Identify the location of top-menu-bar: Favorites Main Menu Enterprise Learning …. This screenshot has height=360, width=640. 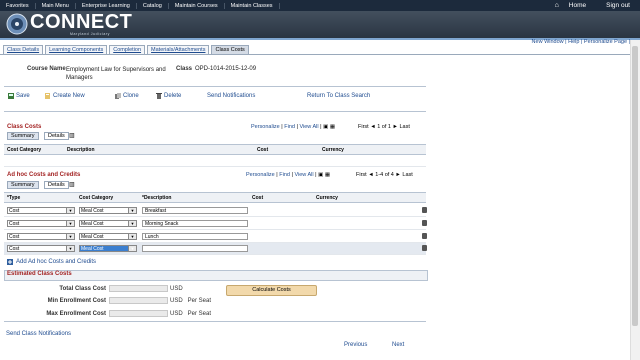
(320, 5).